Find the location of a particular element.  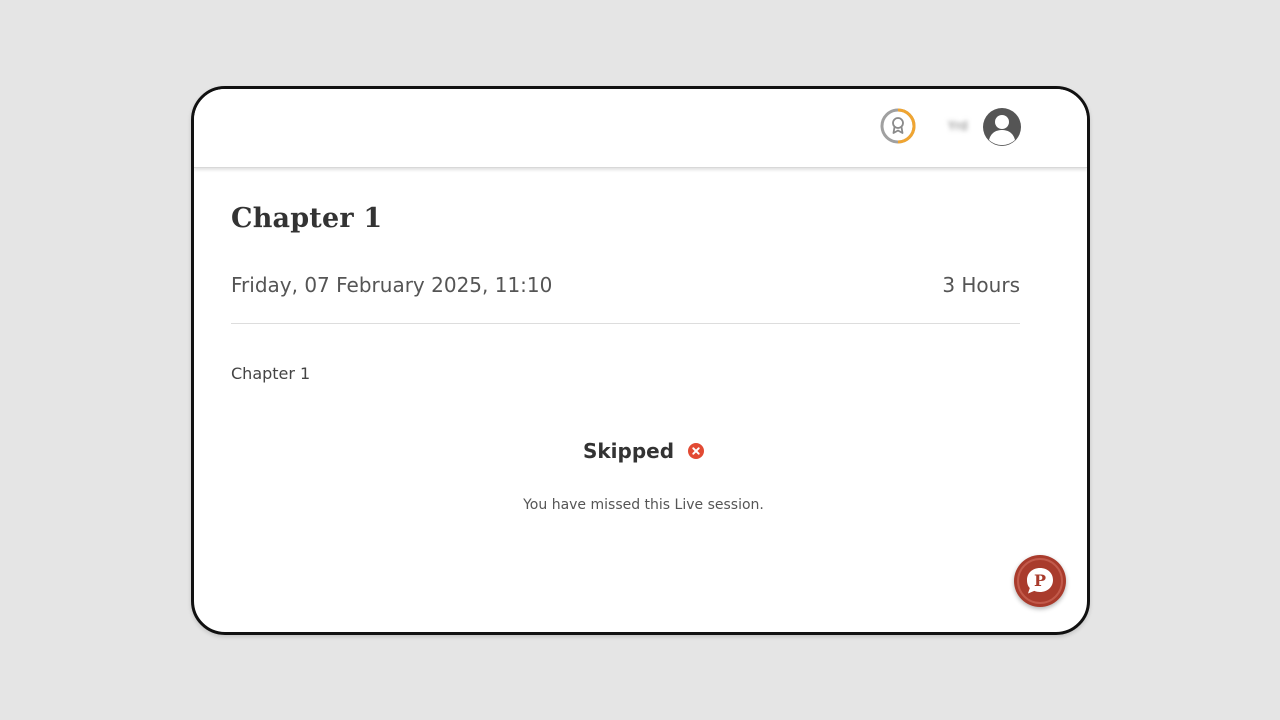

session-description: Chapter 1 is located at coordinates (271, 373).